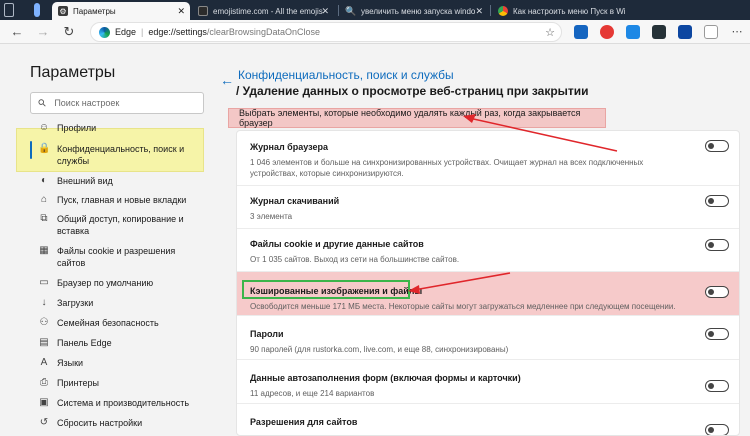 This screenshot has width=750, height=436. I want to click on passwords-toggle, so click(717, 334).